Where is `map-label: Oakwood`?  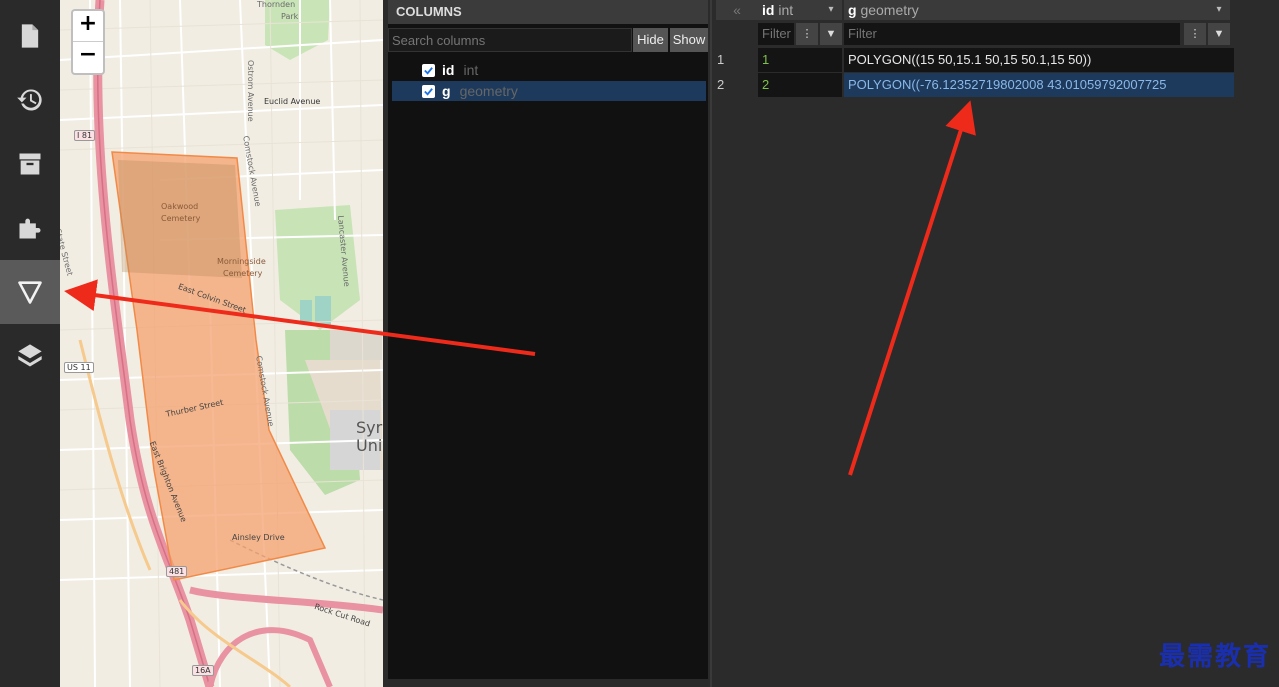 map-label: Oakwood is located at coordinates (180, 206).